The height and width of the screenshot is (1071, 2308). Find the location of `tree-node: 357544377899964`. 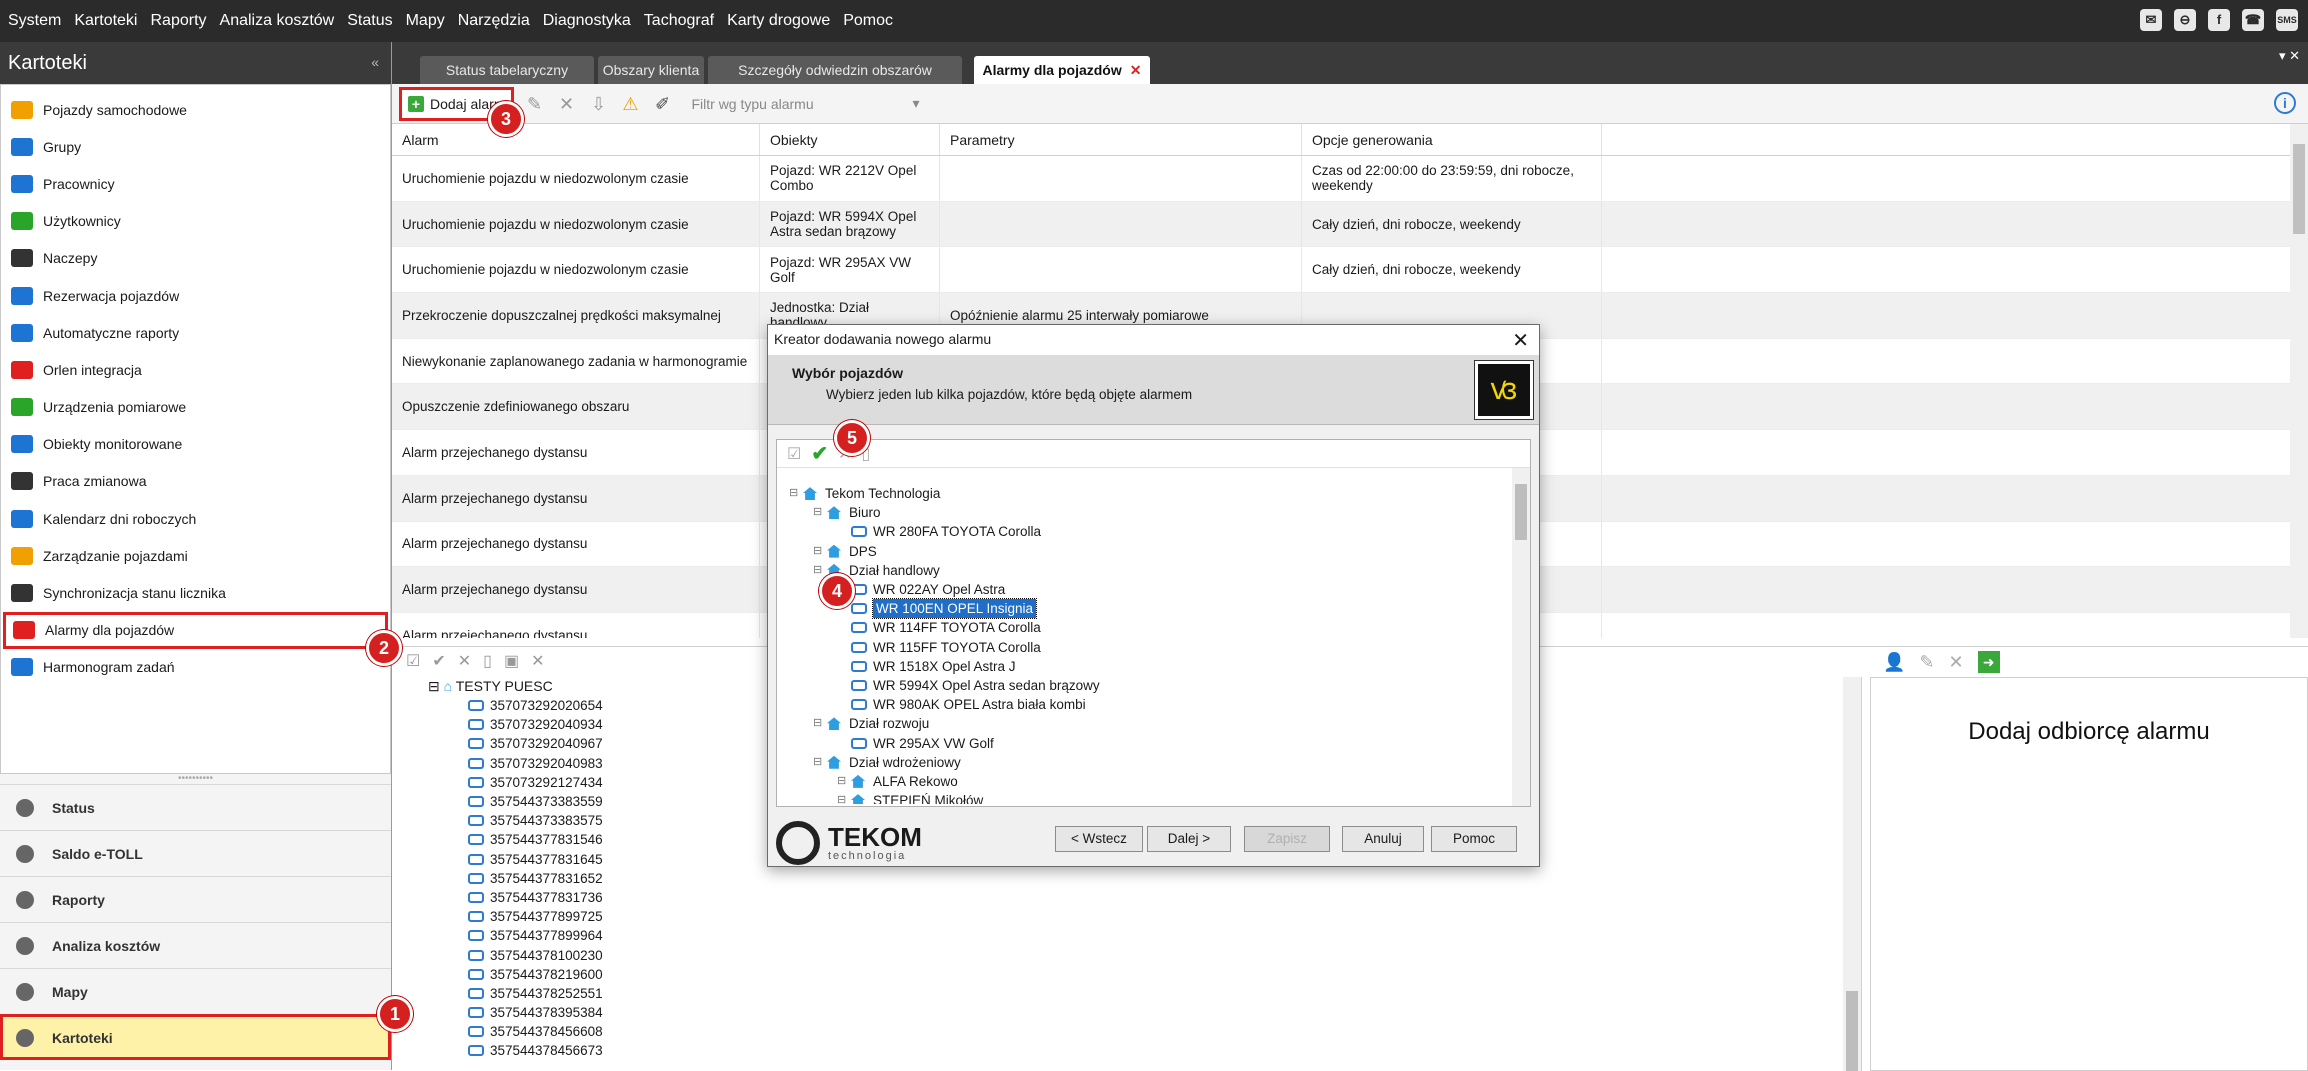

tree-node: 357544377899964 is located at coordinates (1126, 935).